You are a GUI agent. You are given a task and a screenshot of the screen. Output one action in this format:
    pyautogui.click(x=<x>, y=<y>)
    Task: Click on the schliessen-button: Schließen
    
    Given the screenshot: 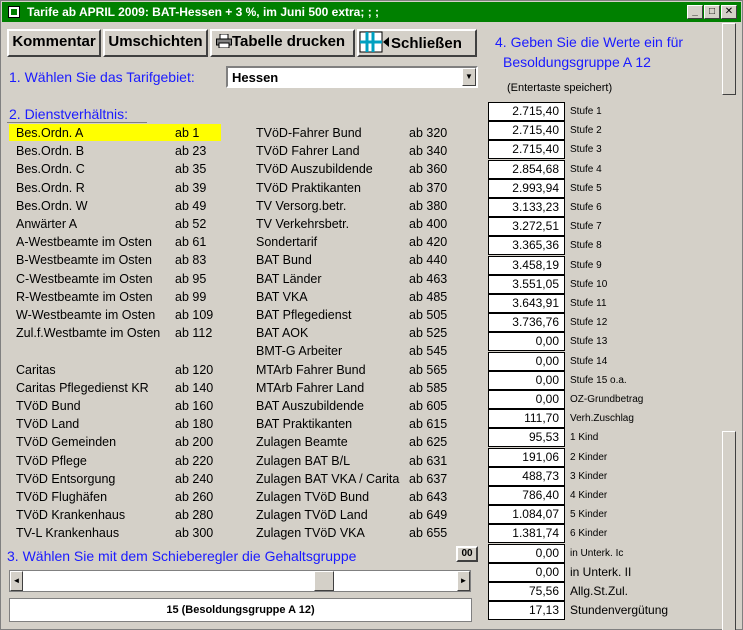 What is the action you would take?
    pyautogui.click(x=417, y=43)
    